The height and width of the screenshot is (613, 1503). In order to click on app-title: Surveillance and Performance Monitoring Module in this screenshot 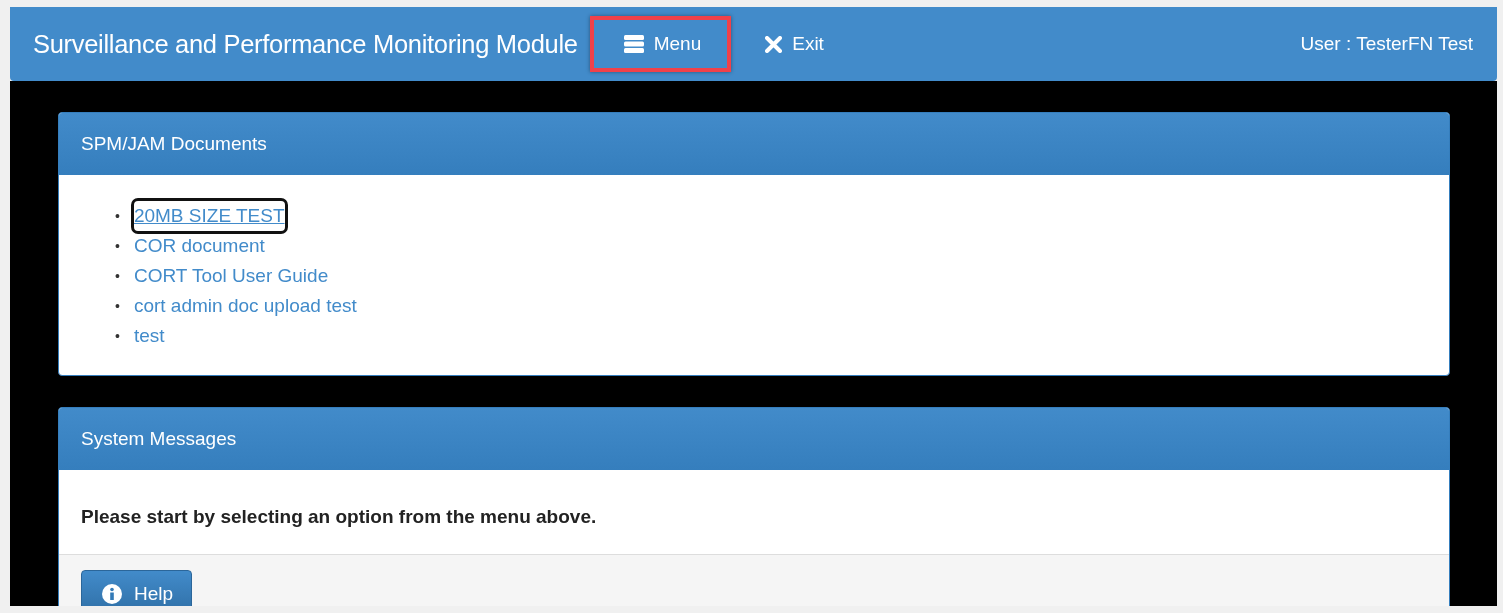, I will do `click(305, 44)`.